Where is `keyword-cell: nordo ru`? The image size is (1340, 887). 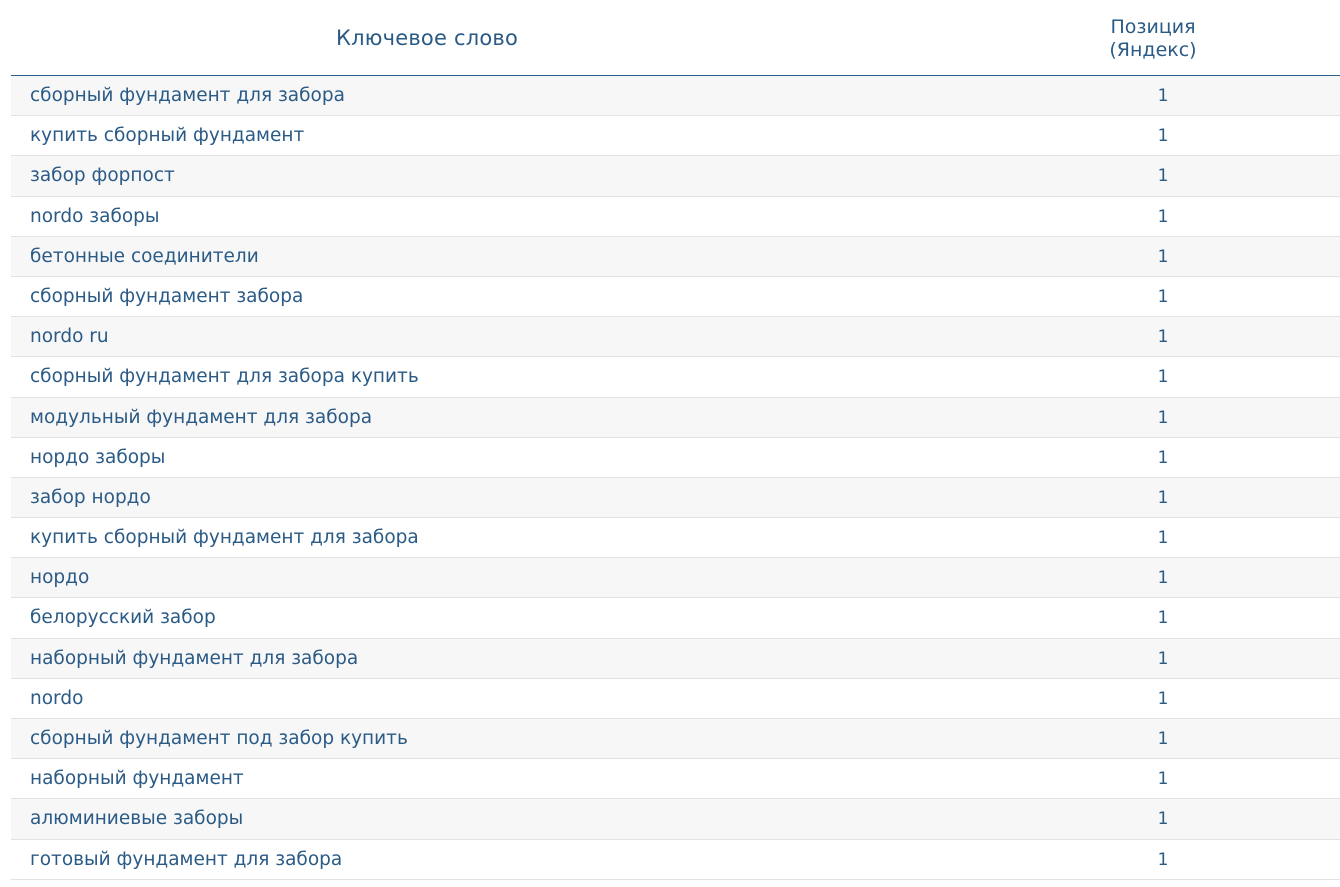
keyword-cell: nordo ru is located at coordinates (69, 337).